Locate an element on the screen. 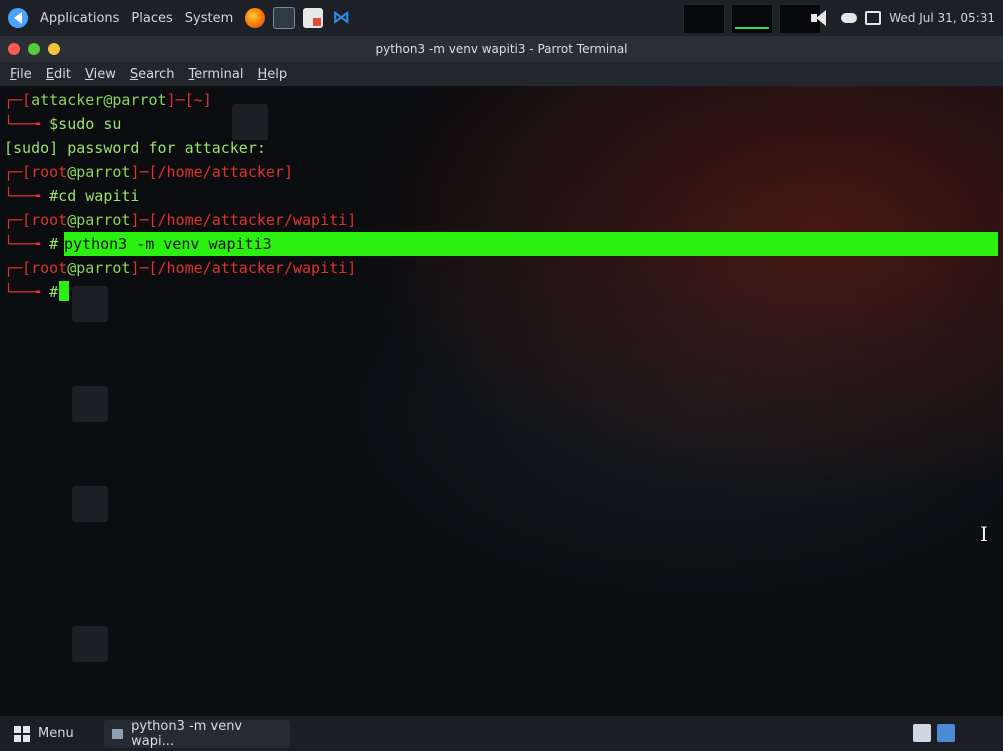 This screenshot has height=751, width=1003. command-text: $sudo su is located at coordinates (85, 124).